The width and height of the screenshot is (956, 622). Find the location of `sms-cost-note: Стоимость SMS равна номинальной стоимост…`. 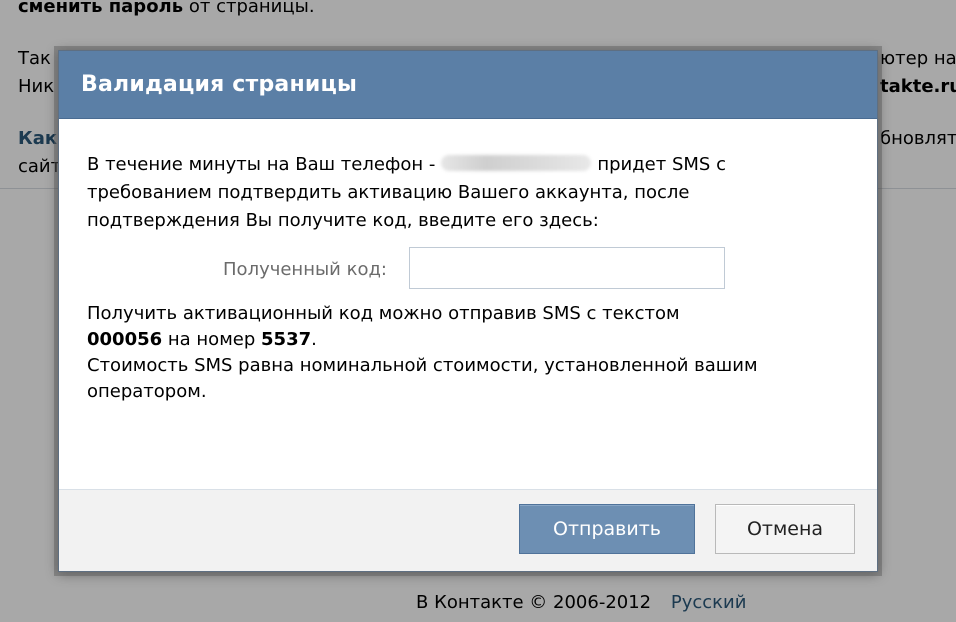

sms-cost-note: Стоимость SMS равна номинальной стоимост… is located at coordinates (422, 378).